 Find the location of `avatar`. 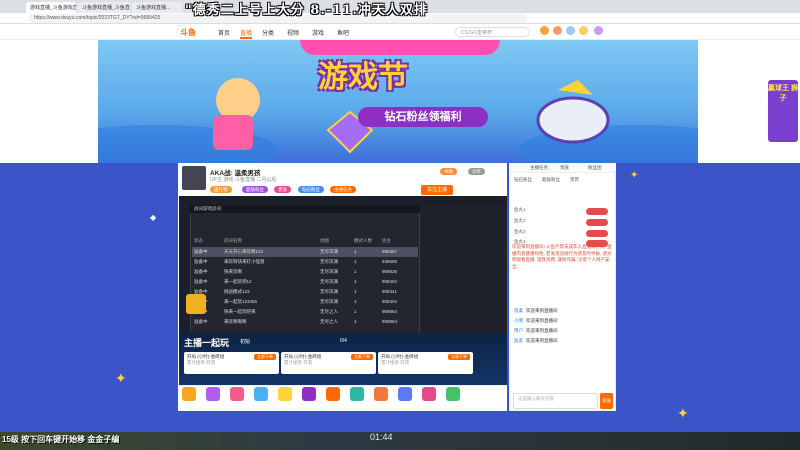

avatar is located at coordinates (598, 30).